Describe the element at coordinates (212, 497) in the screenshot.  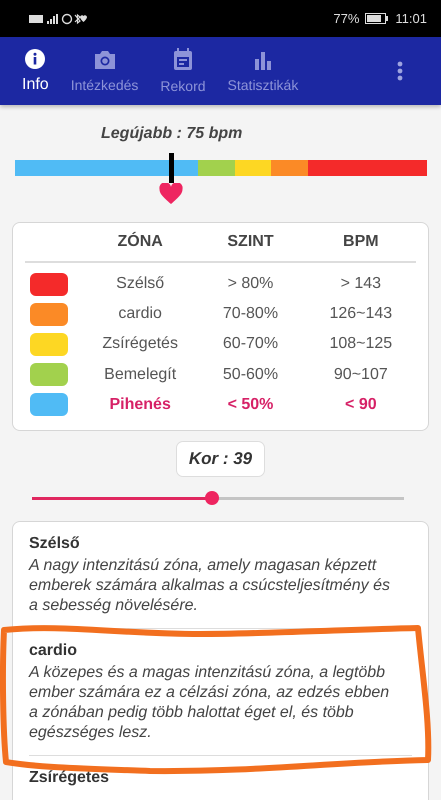
I see `slider-thumb` at that location.